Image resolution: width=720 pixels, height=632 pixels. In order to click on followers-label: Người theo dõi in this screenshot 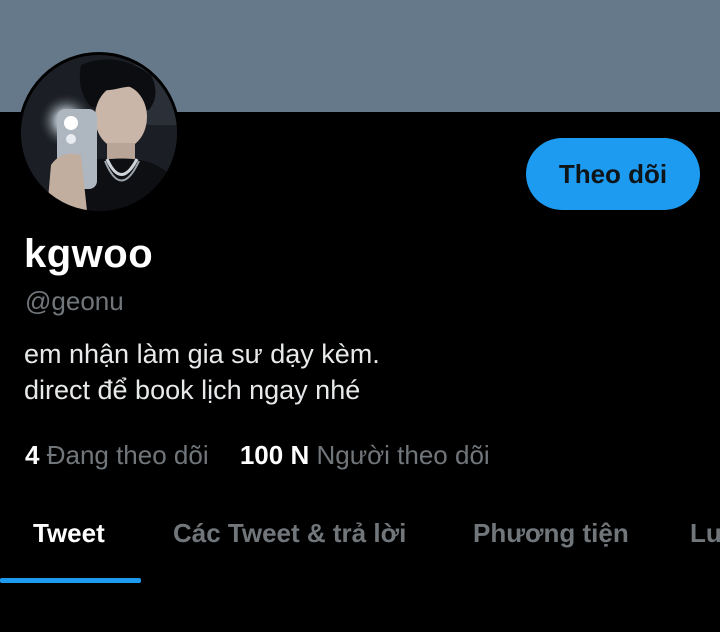, I will do `click(403, 455)`.